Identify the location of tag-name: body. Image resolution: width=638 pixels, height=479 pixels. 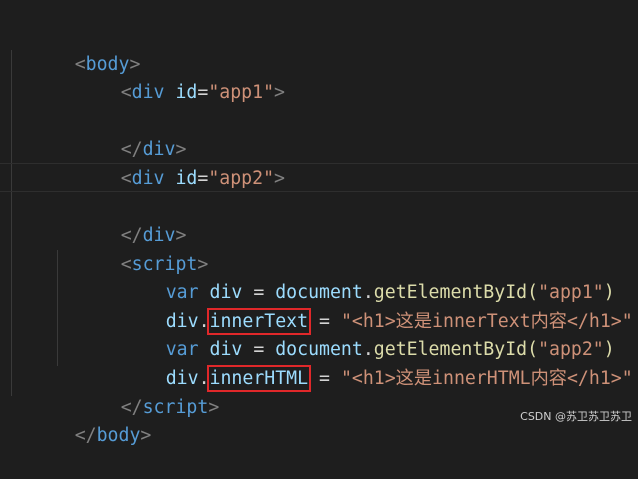
(118, 435).